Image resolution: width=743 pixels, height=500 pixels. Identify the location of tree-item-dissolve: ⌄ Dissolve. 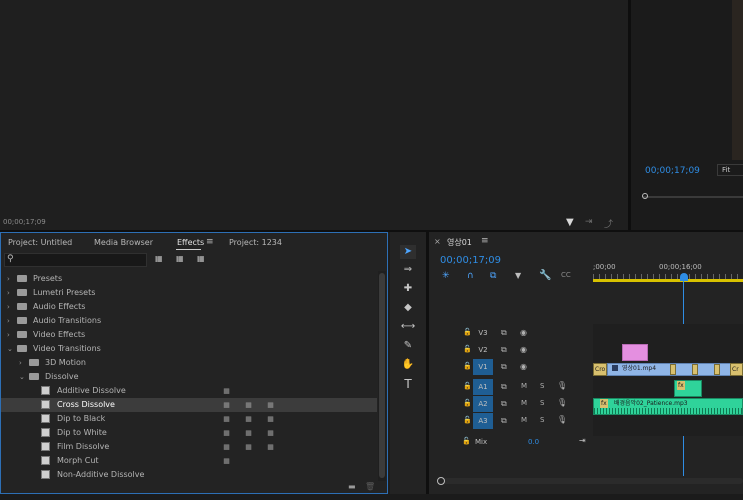
(189, 377).